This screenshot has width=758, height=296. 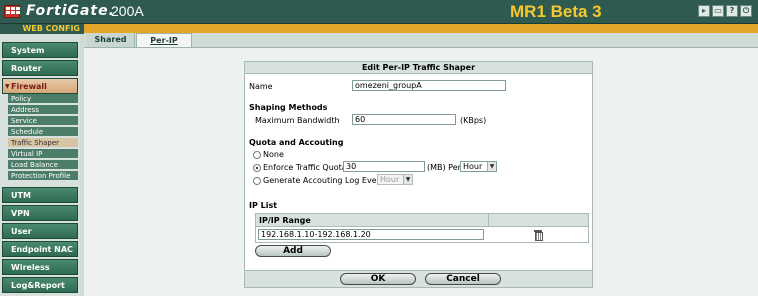 What do you see at coordinates (404, 119) in the screenshot?
I see `max-bandwidth-input` at bounding box center [404, 119].